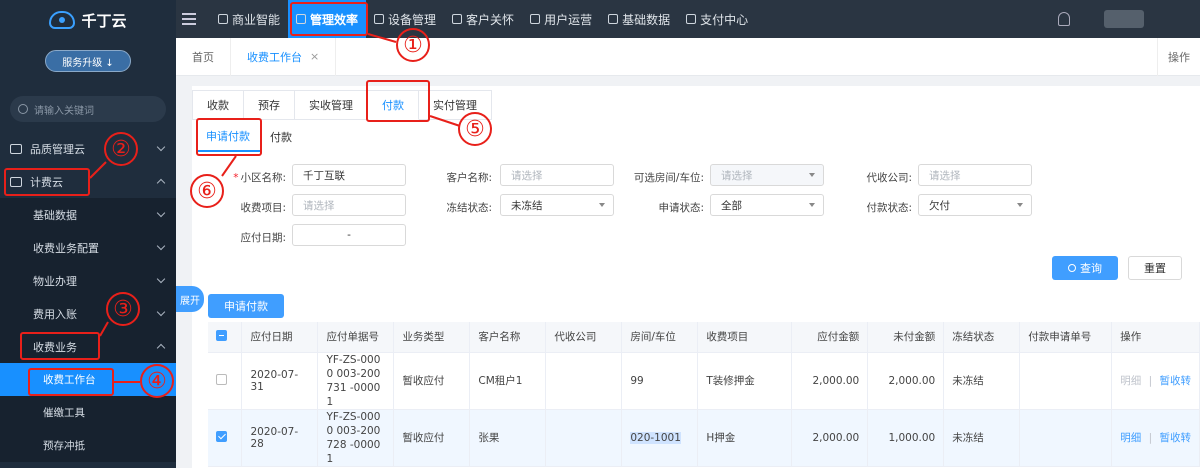 The image size is (1200, 468). Describe the element at coordinates (280, 337) in the screenshot. I see `col-due-date: 应付日期` at that location.